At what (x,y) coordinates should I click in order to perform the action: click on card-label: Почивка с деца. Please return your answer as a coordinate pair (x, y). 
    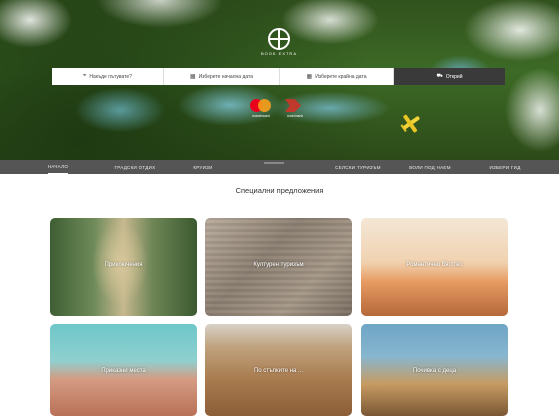
    Looking at the image, I should click on (434, 371).